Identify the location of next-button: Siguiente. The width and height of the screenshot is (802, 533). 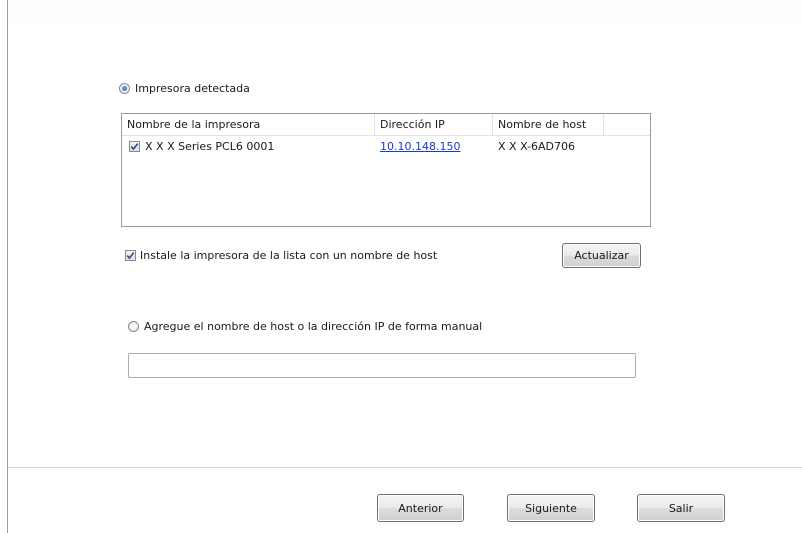
(551, 508).